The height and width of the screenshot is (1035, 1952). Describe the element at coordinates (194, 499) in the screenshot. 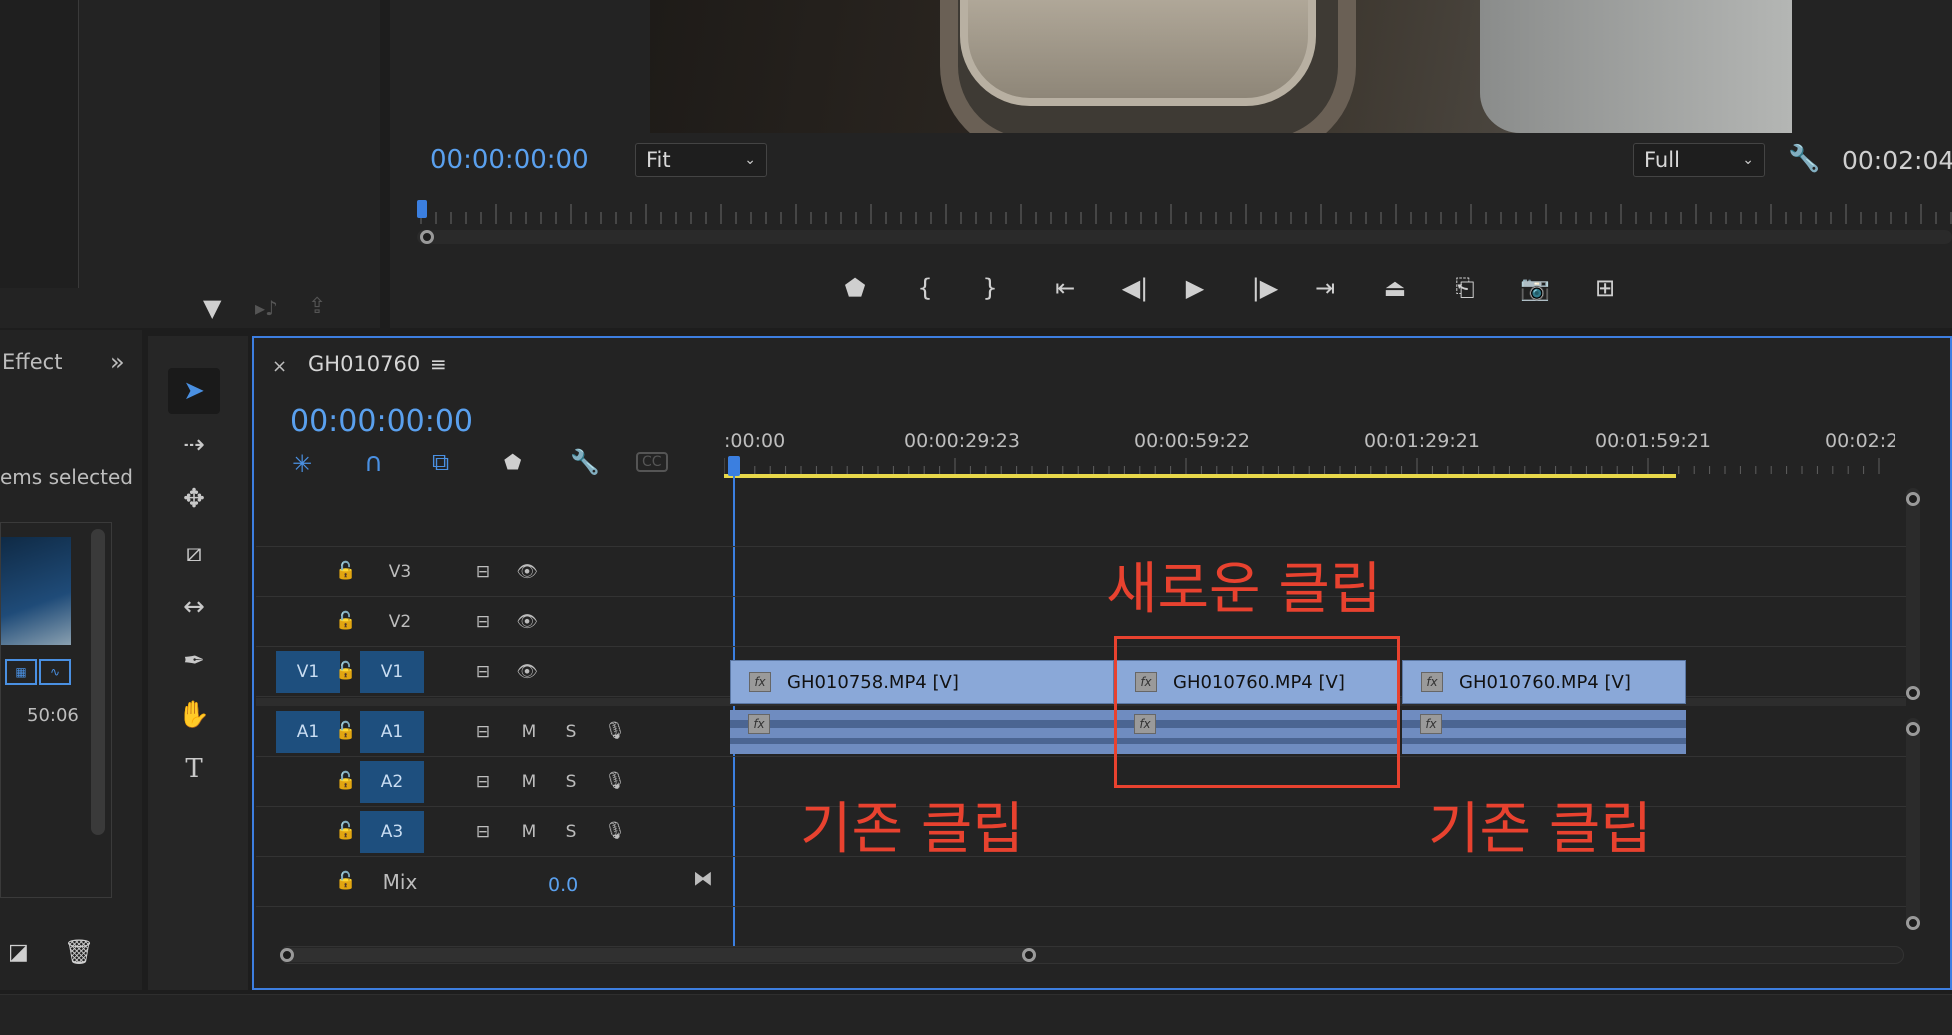

I see `ripple-edit-tool-icon: ✥` at that location.